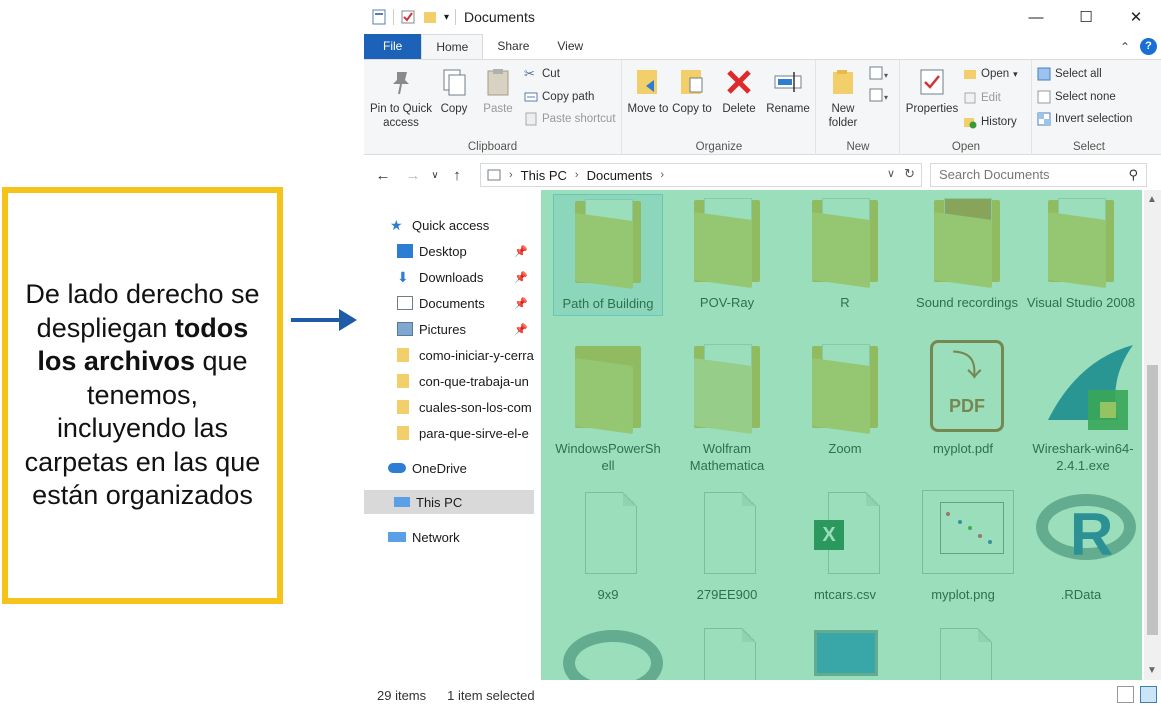 This screenshot has height=710, width=1161. I want to click on nav-folder-como-iniciar: como-iniciar-y-cerrar, so click(449, 355).